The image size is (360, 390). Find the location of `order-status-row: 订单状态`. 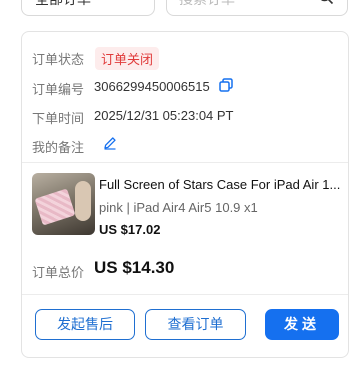

order-status-row: 订单状态 is located at coordinates (58, 58).